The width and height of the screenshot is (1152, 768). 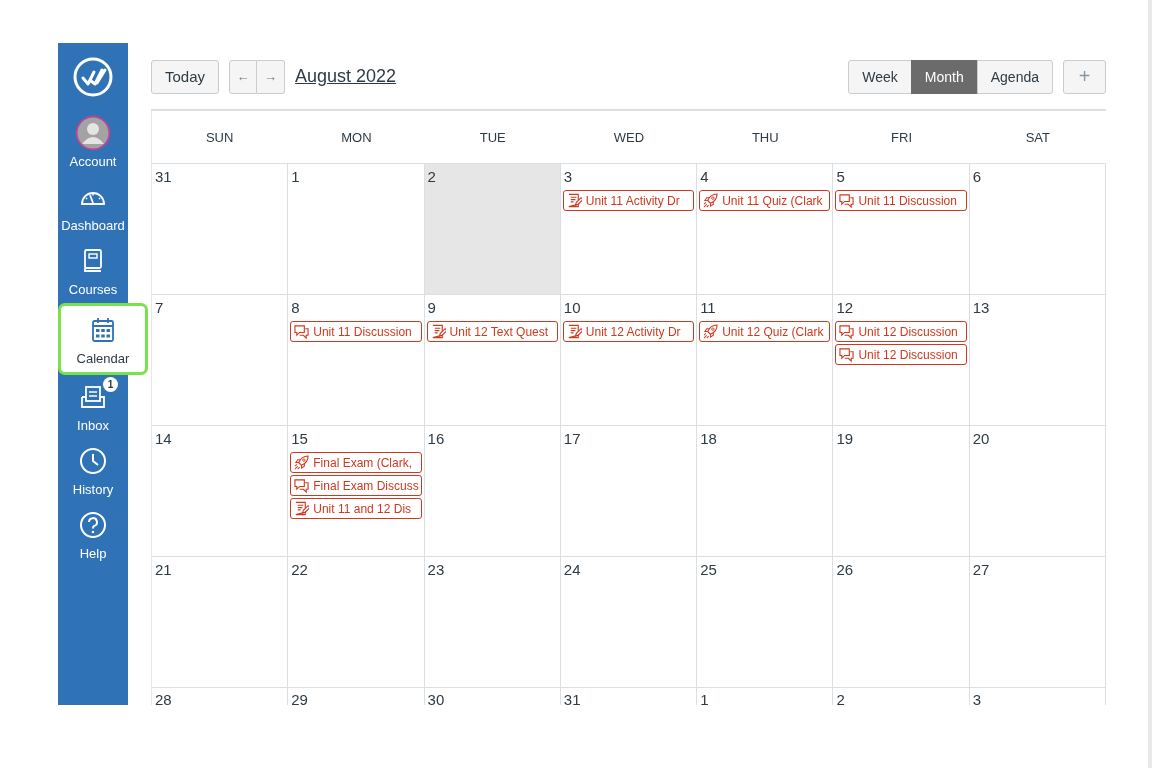 What do you see at coordinates (356, 622) in the screenshot?
I see `day-cell: 22` at bounding box center [356, 622].